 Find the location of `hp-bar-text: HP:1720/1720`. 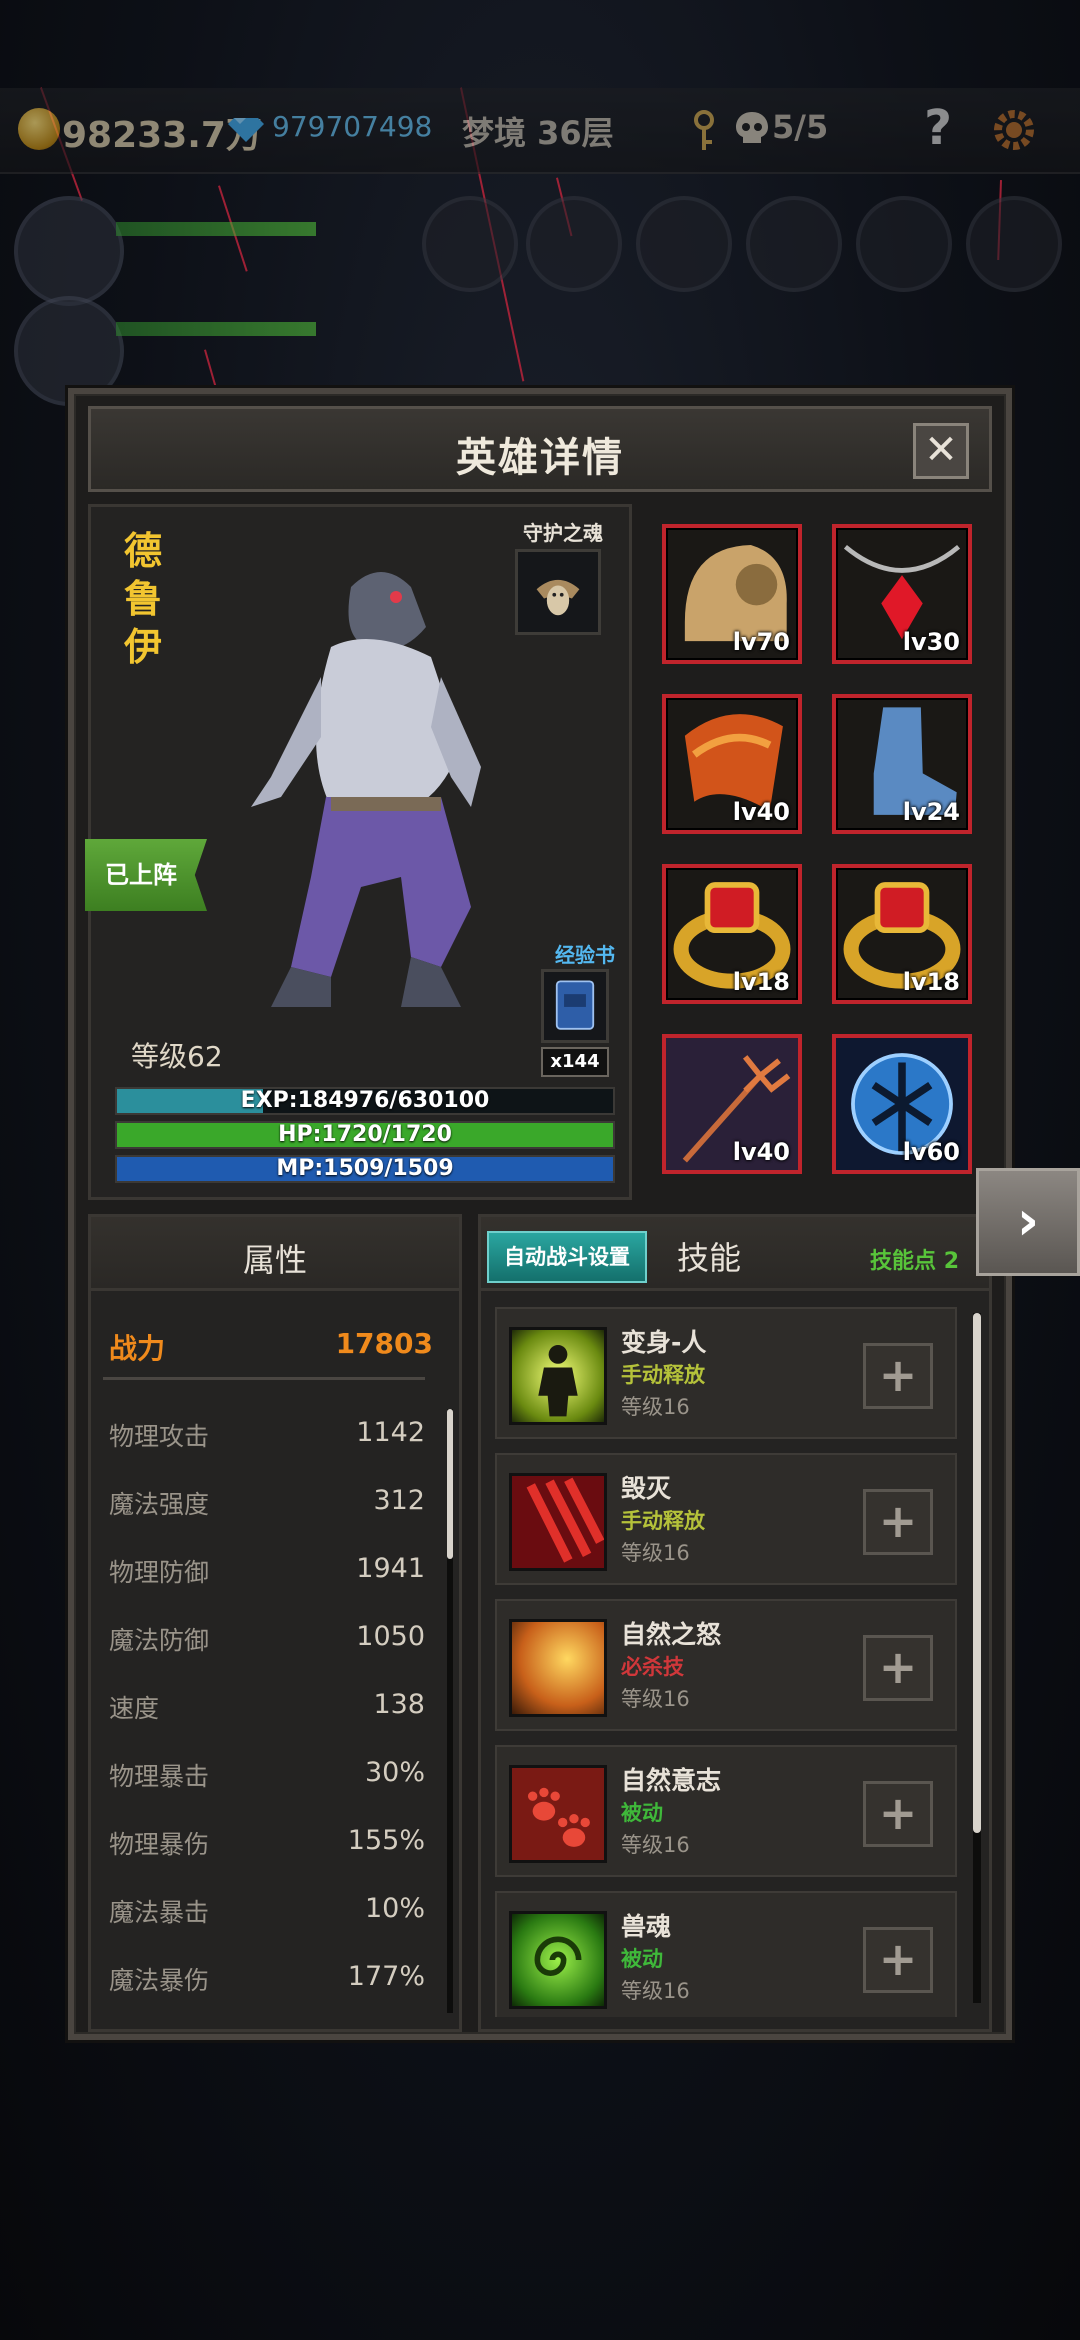

hp-bar-text: HP:1720/1720 is located at coordinates (365, 1134).